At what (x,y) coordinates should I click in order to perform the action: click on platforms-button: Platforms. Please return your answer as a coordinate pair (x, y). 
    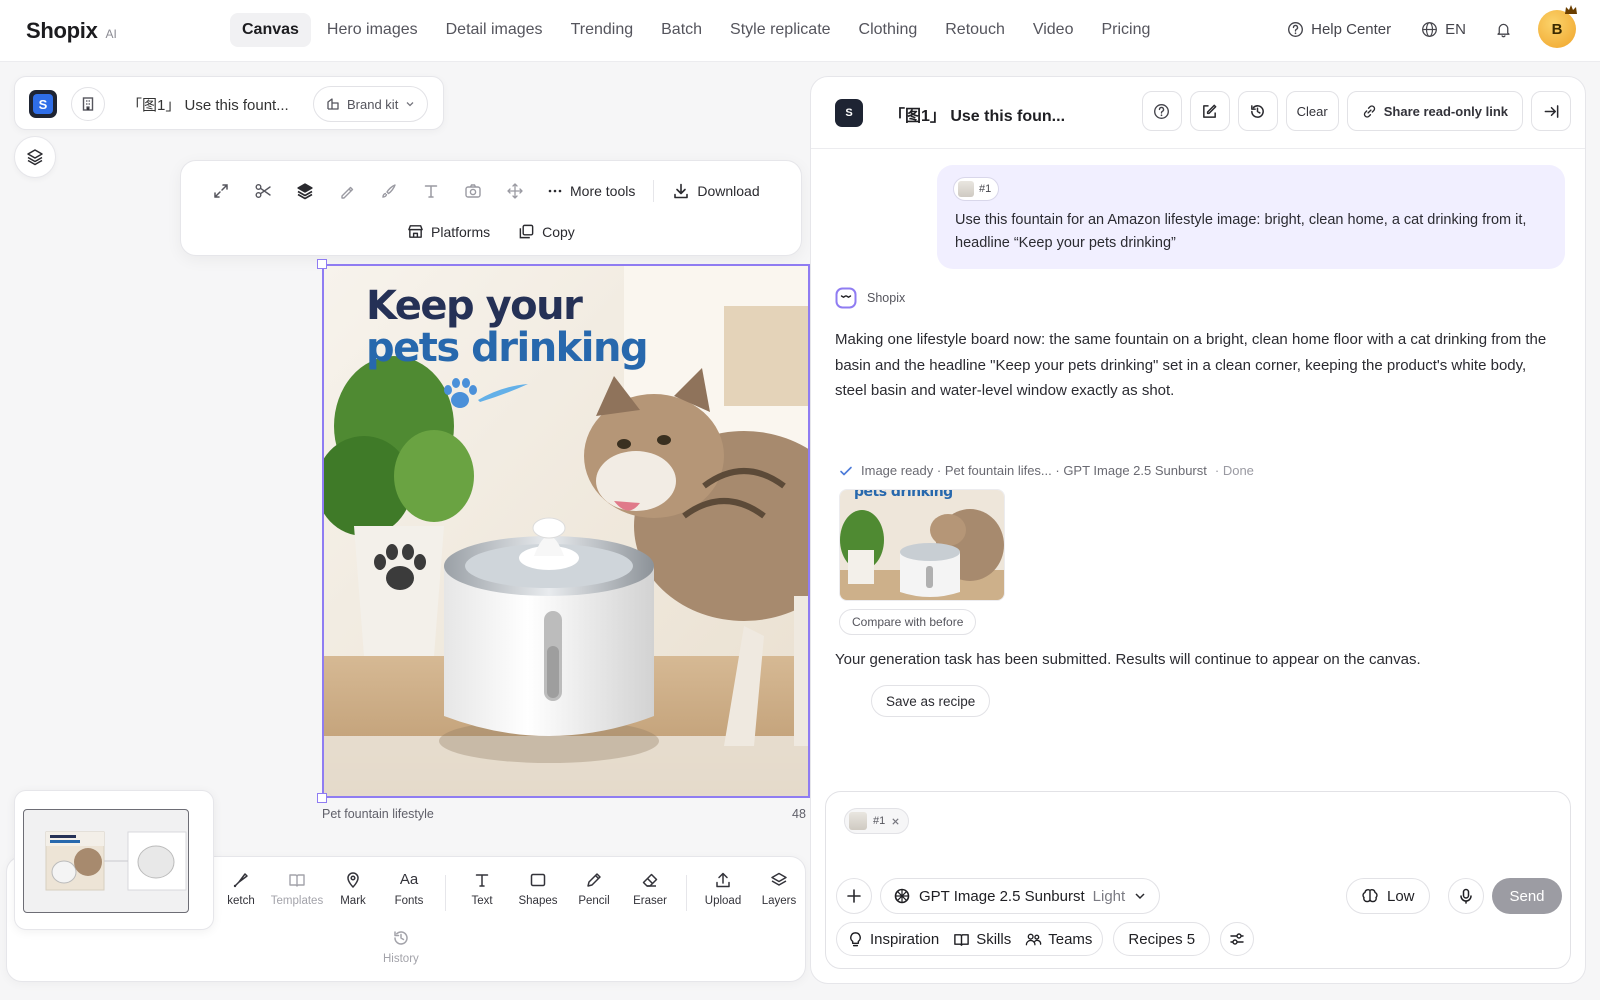
    Looking at the image, I should click on (448, 231).